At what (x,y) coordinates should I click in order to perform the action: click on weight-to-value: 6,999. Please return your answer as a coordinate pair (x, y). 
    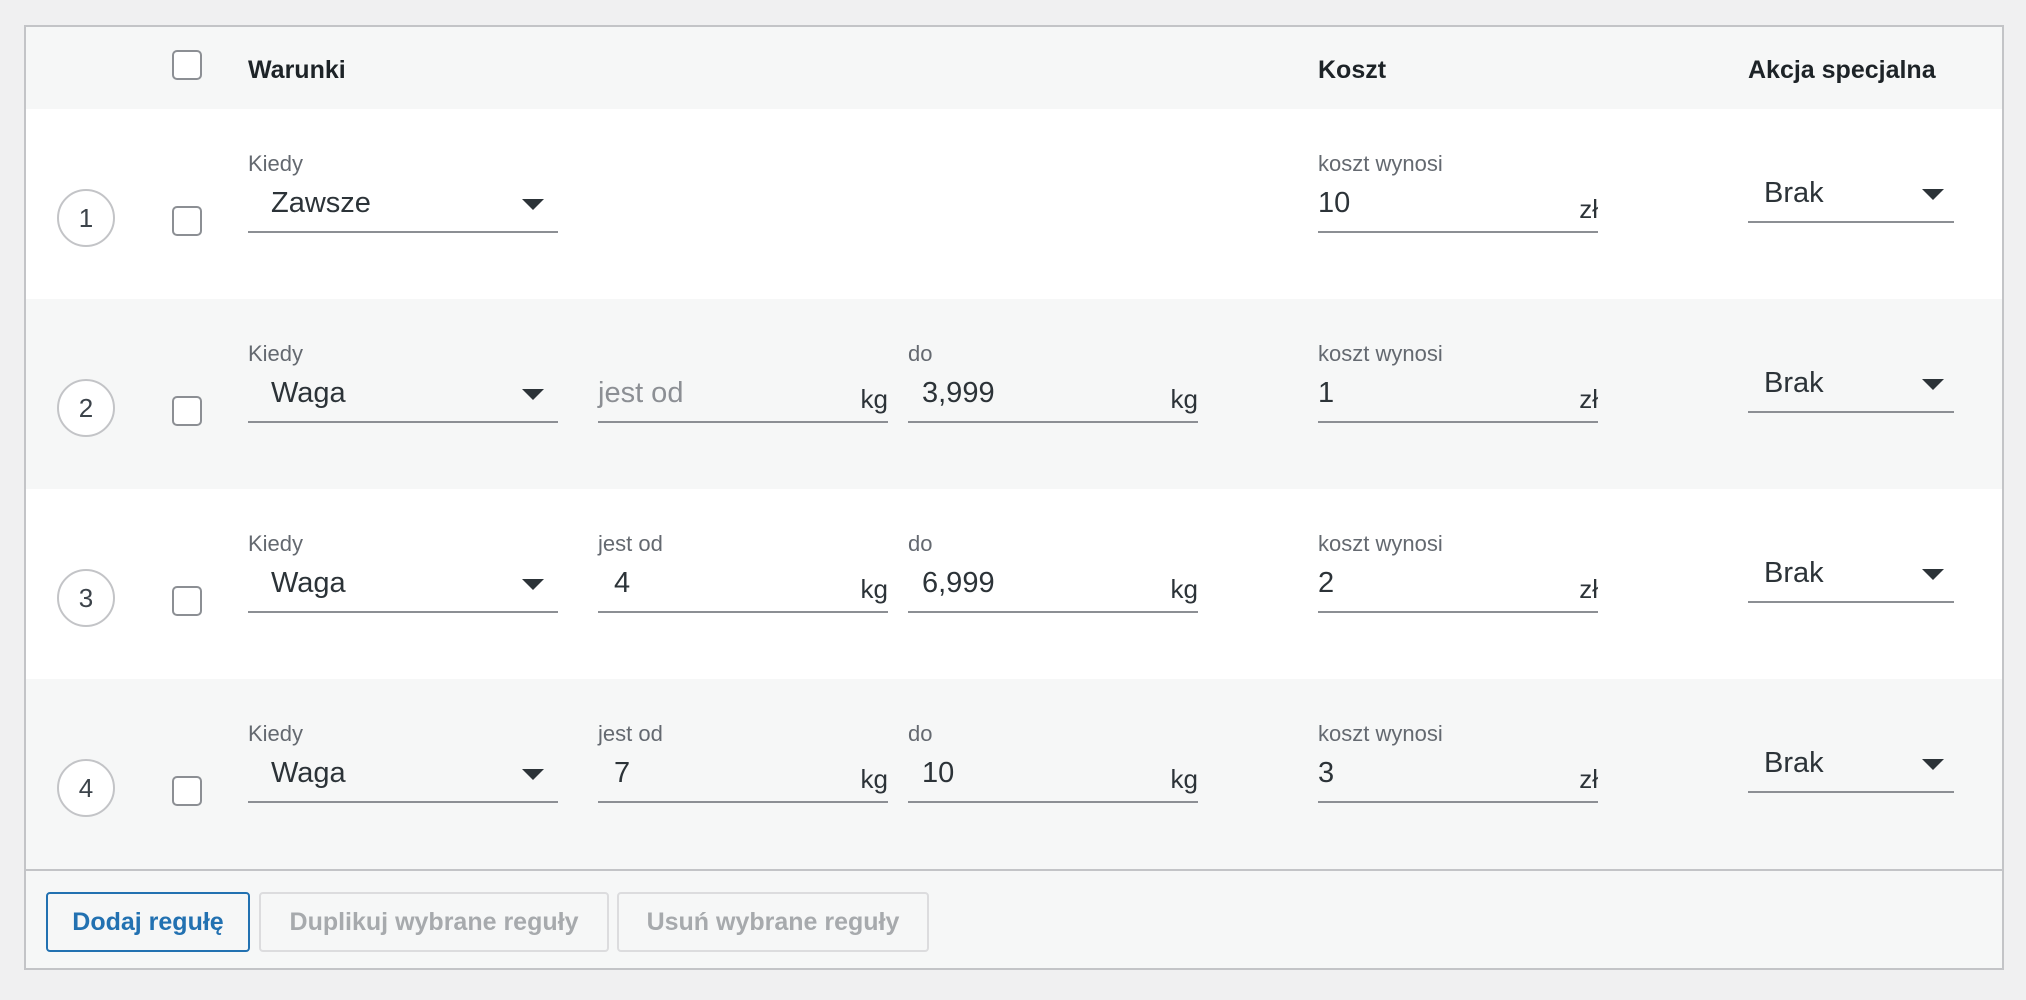
    Looking at the image, I should click on (958, 583).